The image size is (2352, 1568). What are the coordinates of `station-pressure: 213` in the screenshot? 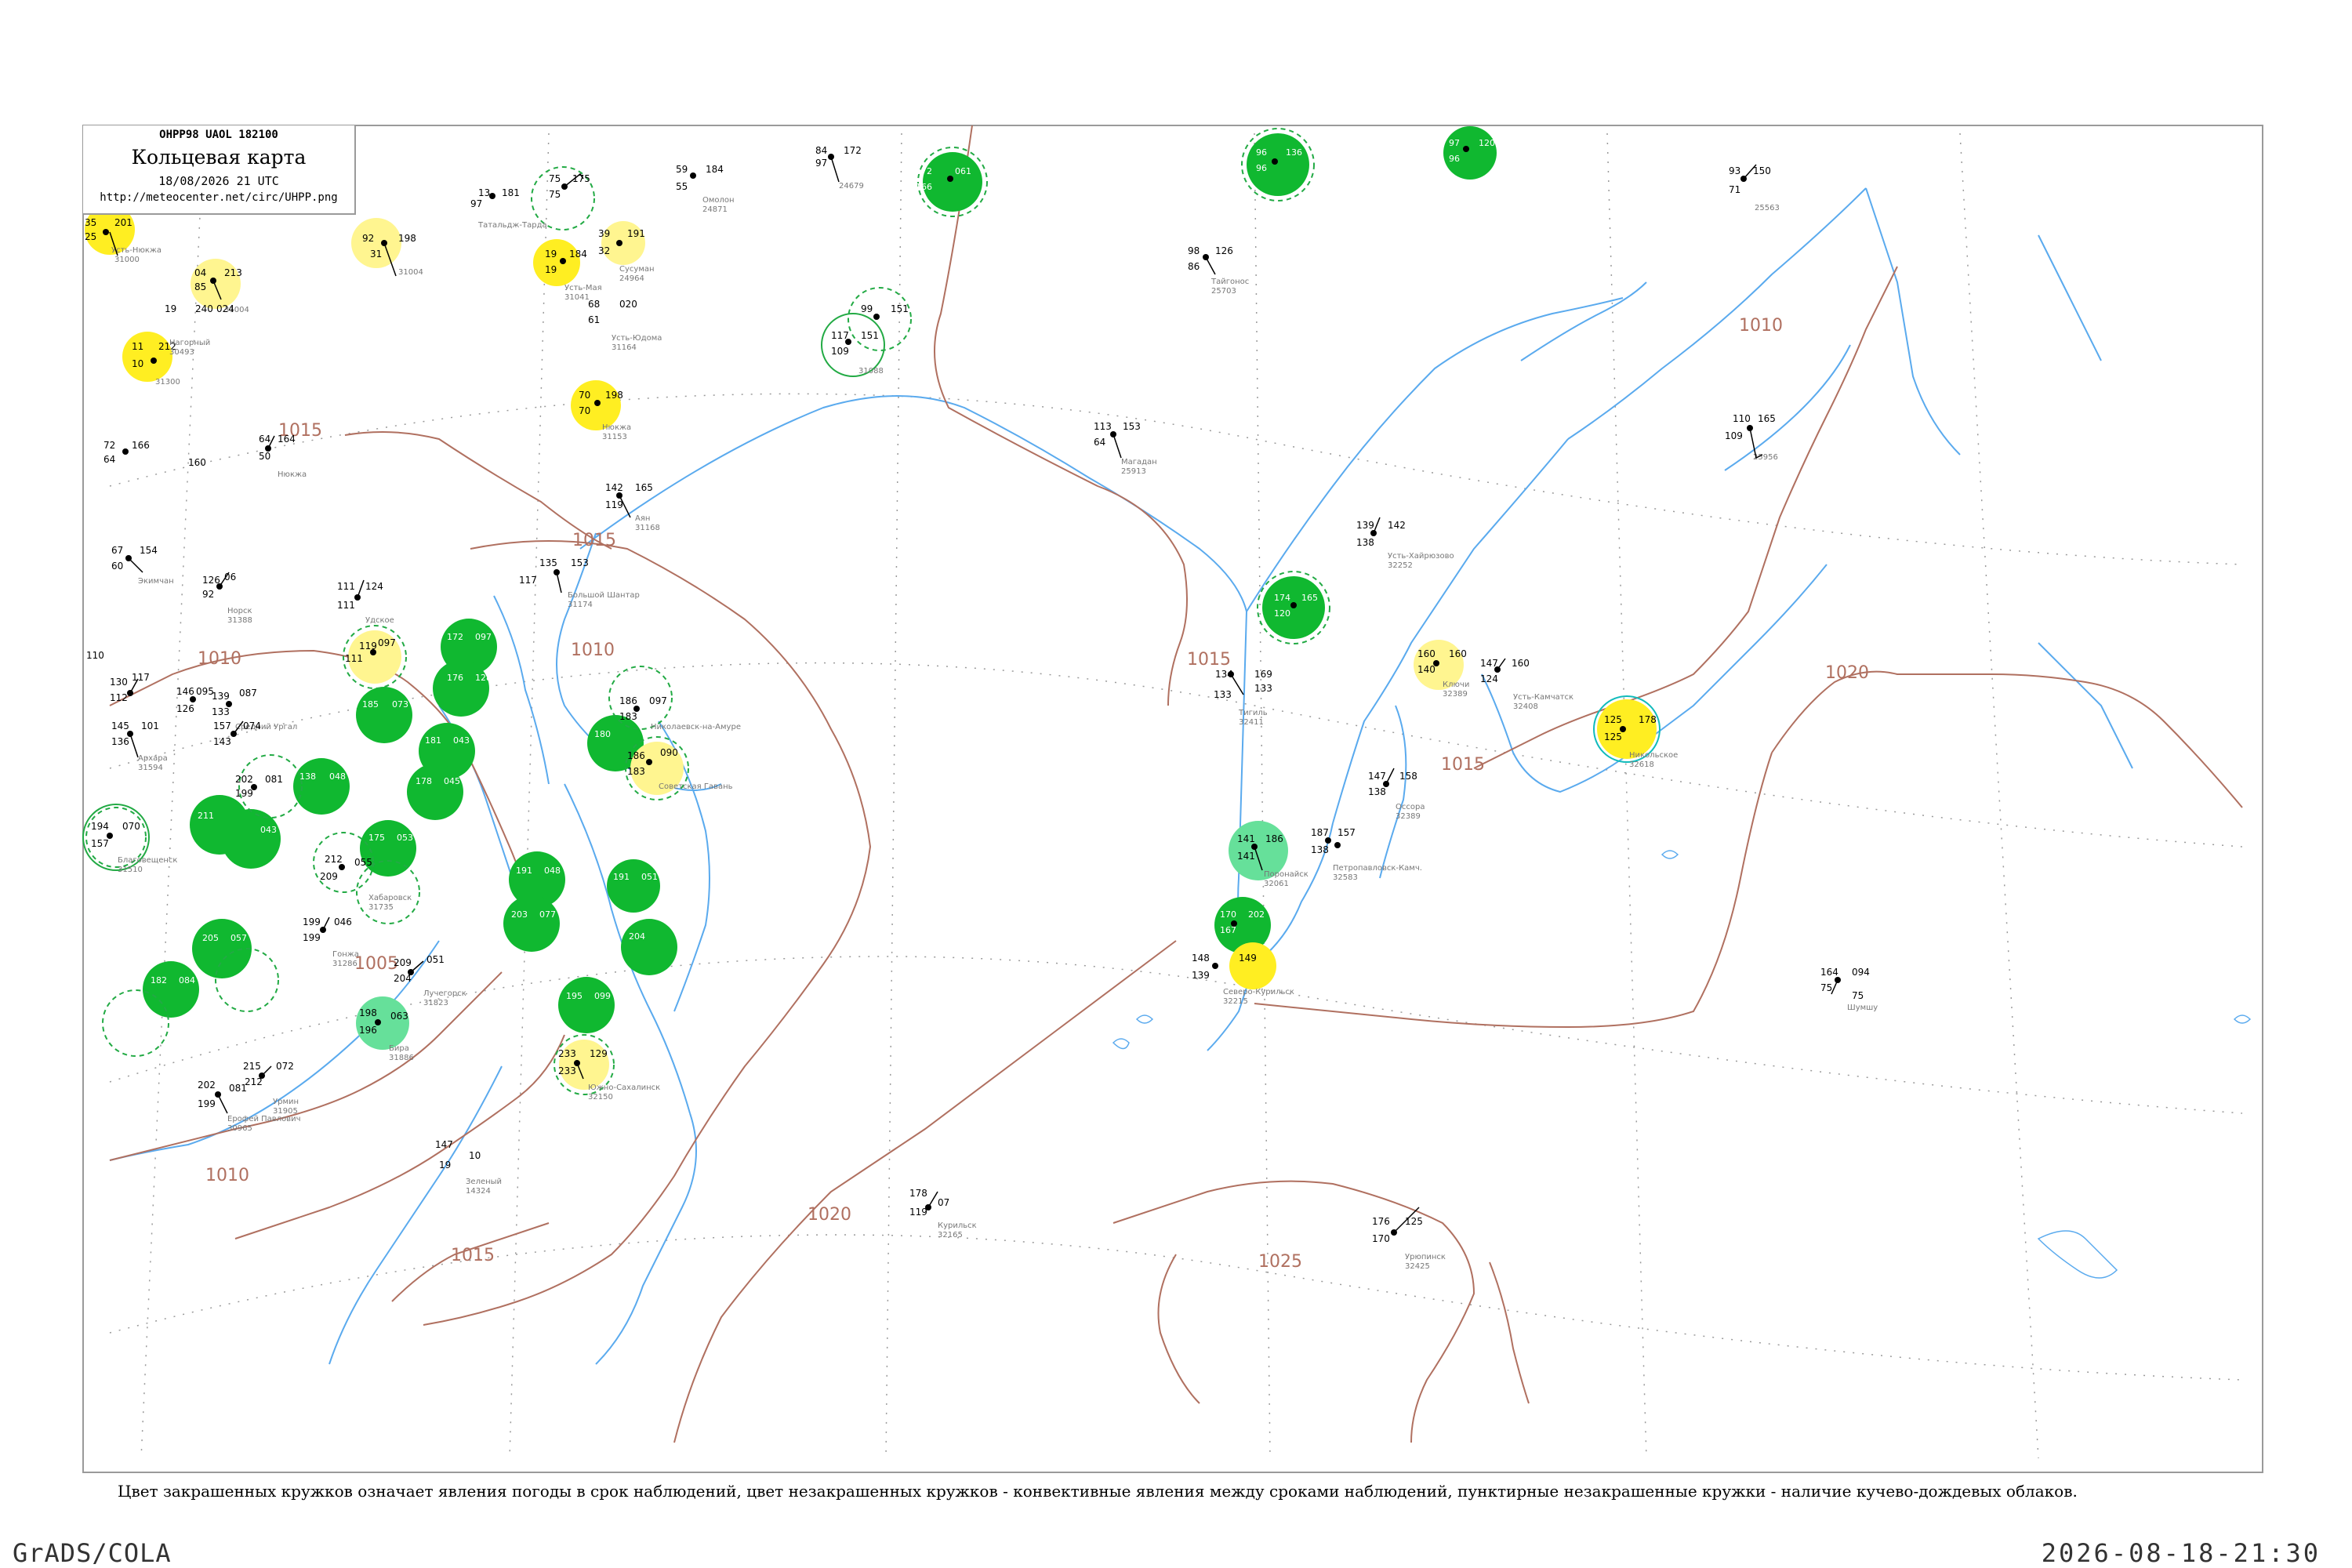 It's located at (233, 272).